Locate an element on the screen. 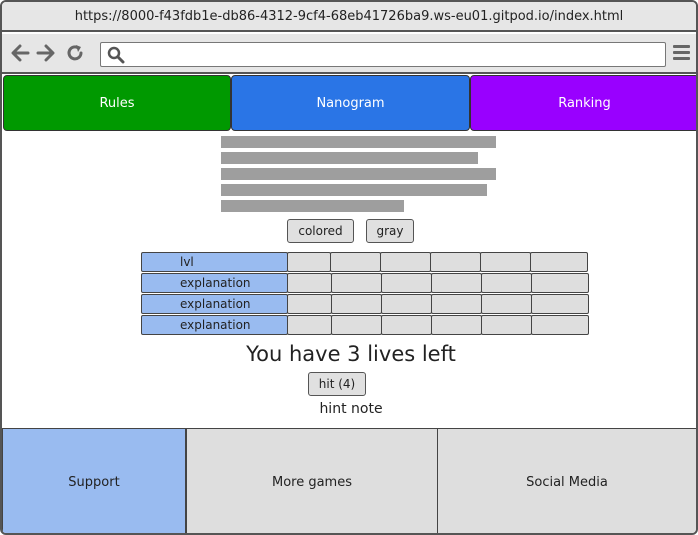 The image size is (698, 535). more-games-label: More games is located at coordinates (311, 482).